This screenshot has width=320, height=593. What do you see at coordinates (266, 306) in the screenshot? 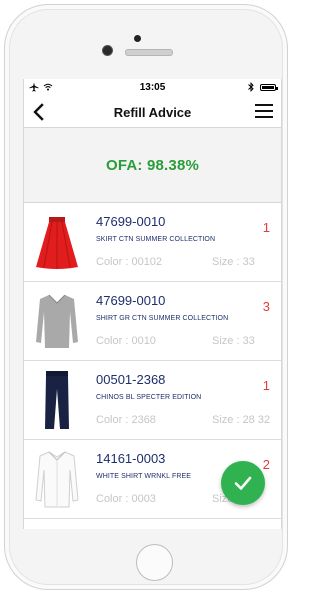
I see `refill-quantity: 3` at bounding box center [266, 306].